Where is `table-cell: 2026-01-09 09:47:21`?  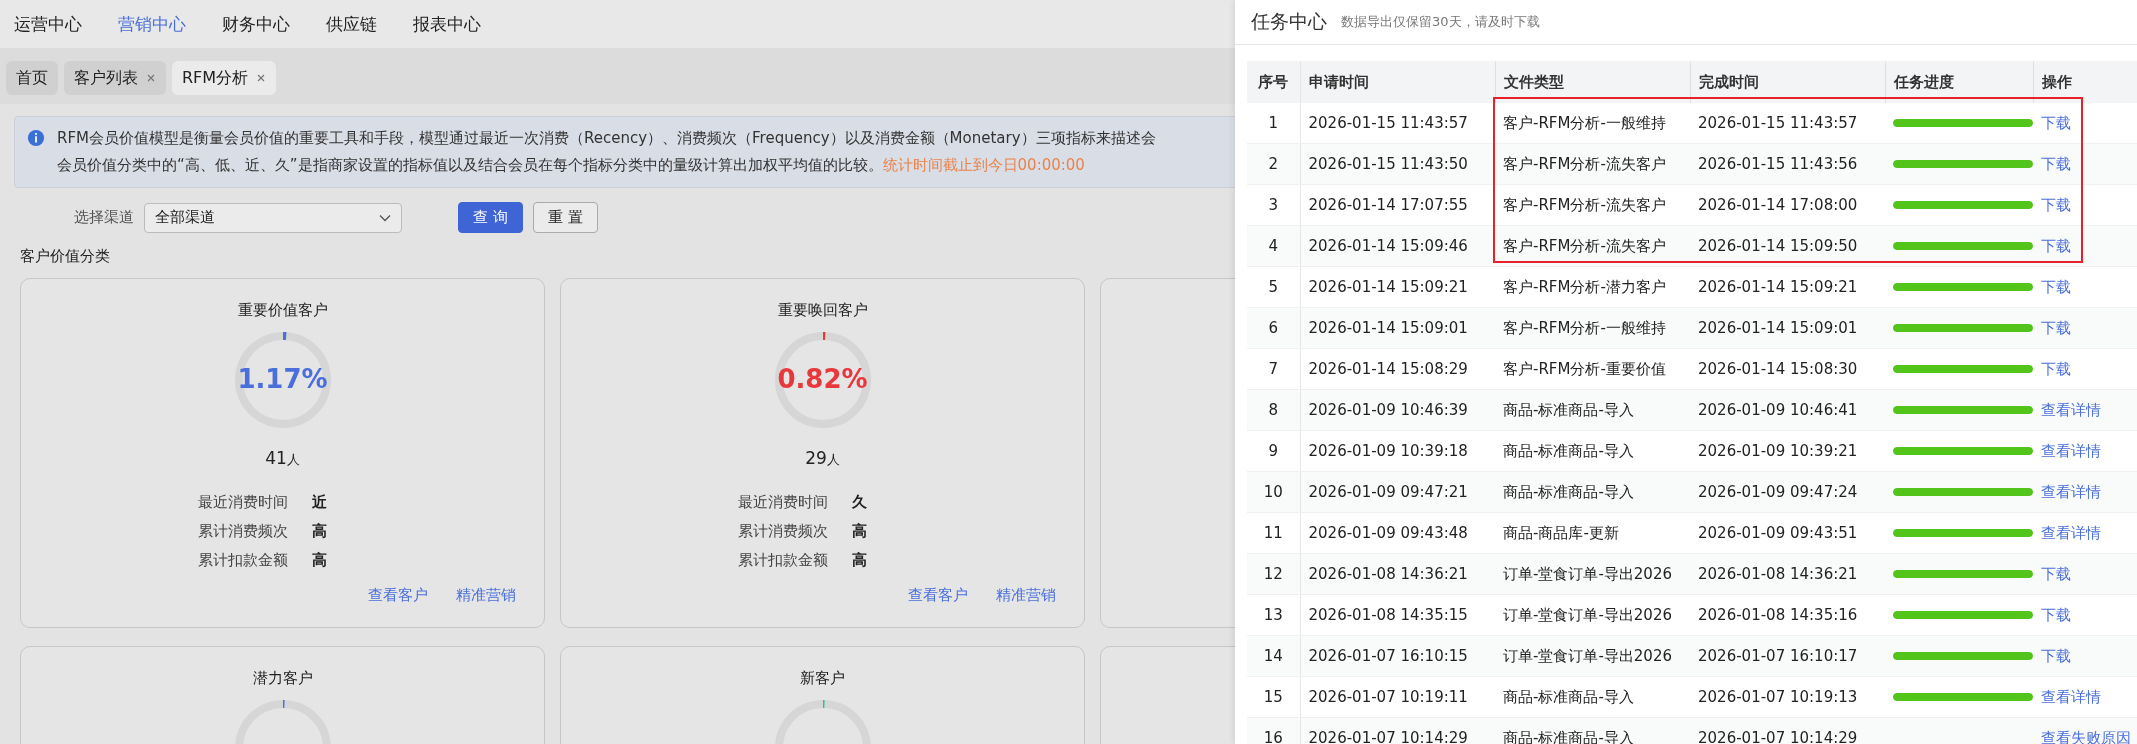 table-cell: 2026-01-09 09:47:21 is located at coordinates (1397, 492).